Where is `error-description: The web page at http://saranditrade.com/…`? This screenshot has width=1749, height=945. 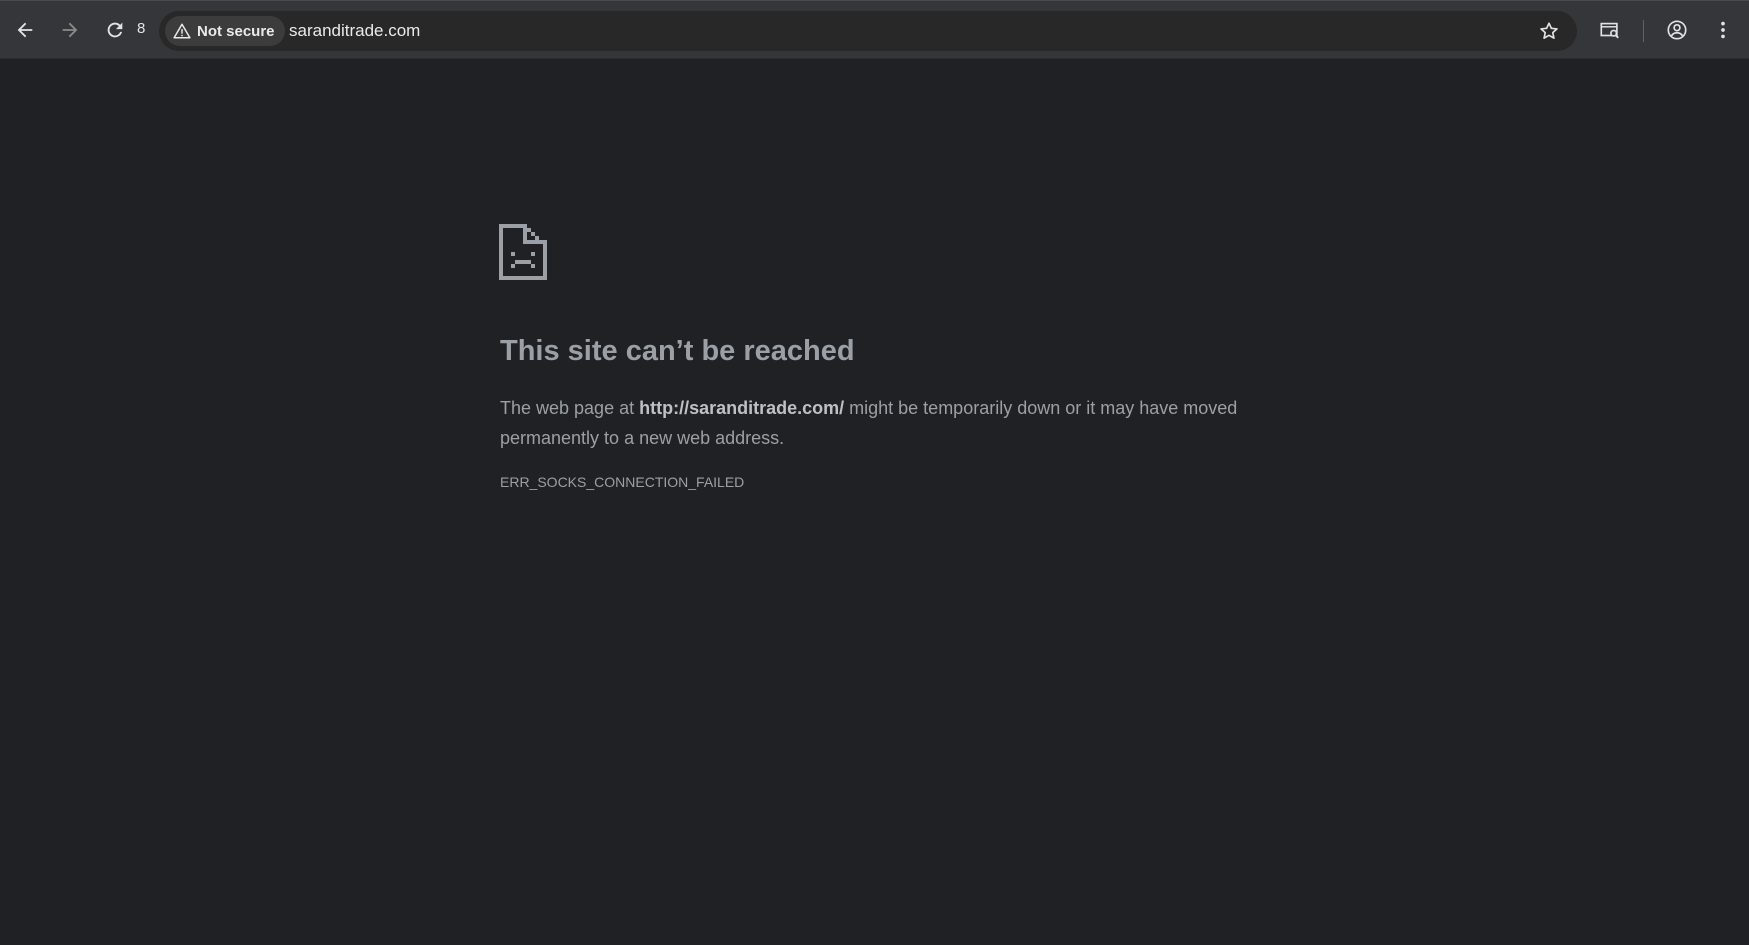 error-description: The web page at http://saranditrade.com/… is located at coordinates (880, 423).